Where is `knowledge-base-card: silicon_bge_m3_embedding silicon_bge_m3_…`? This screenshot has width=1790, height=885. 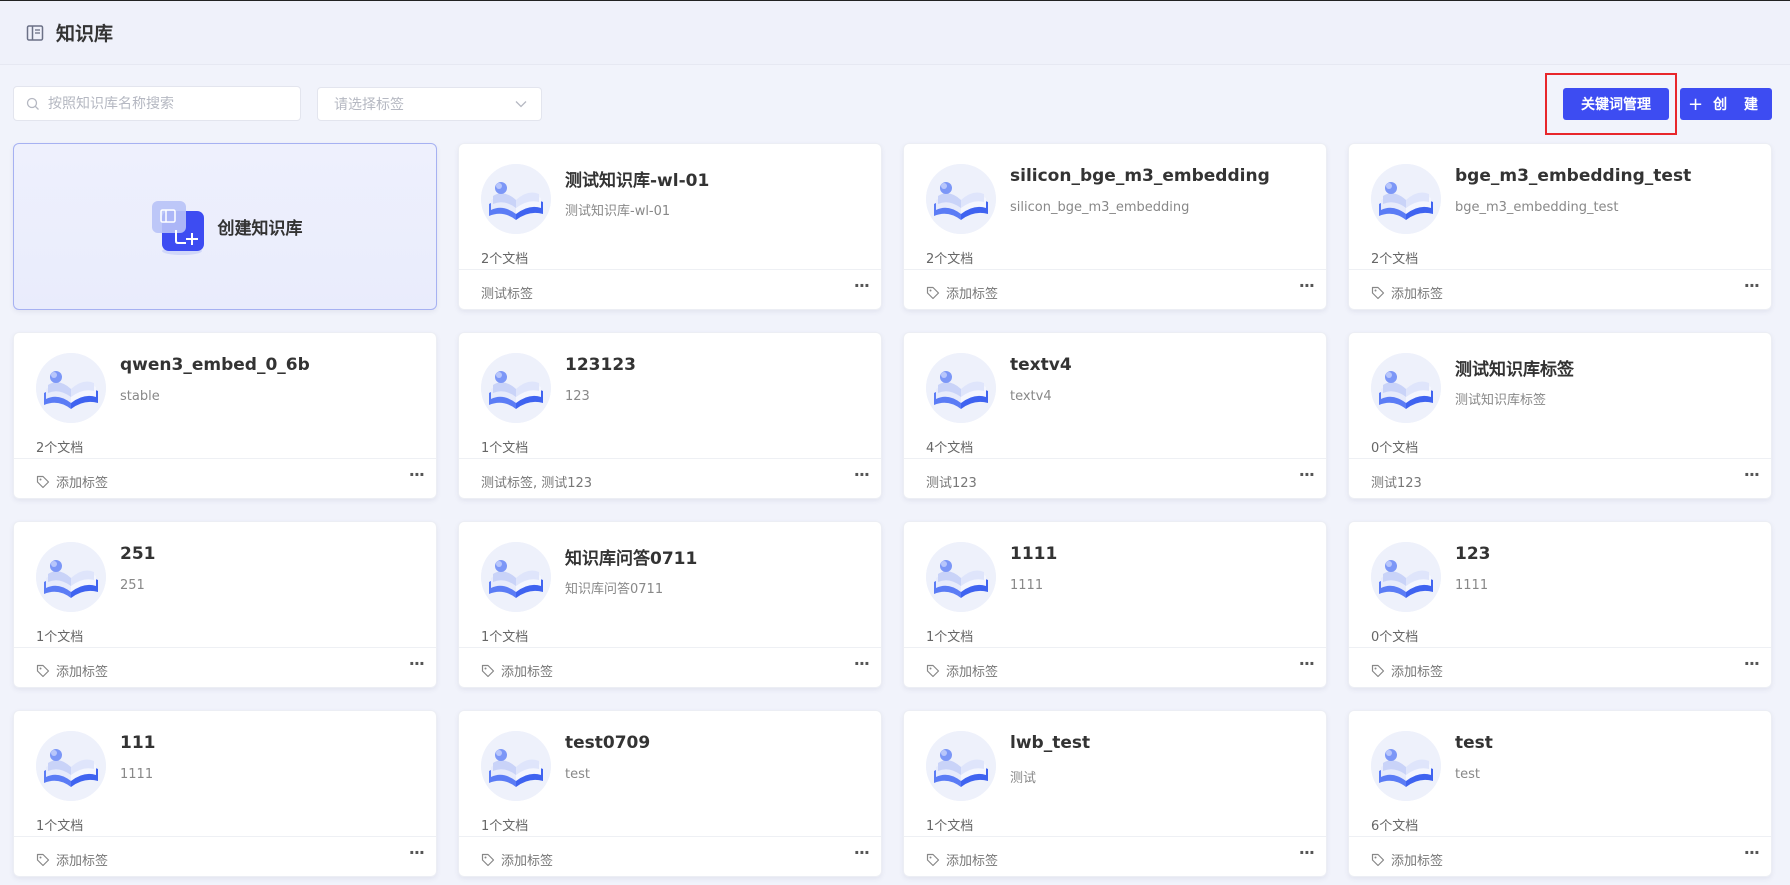
knowledge-base-card: silicon_bge_m3_embedding silicon_bge_m3_… is located at coordinates (1115, 226).